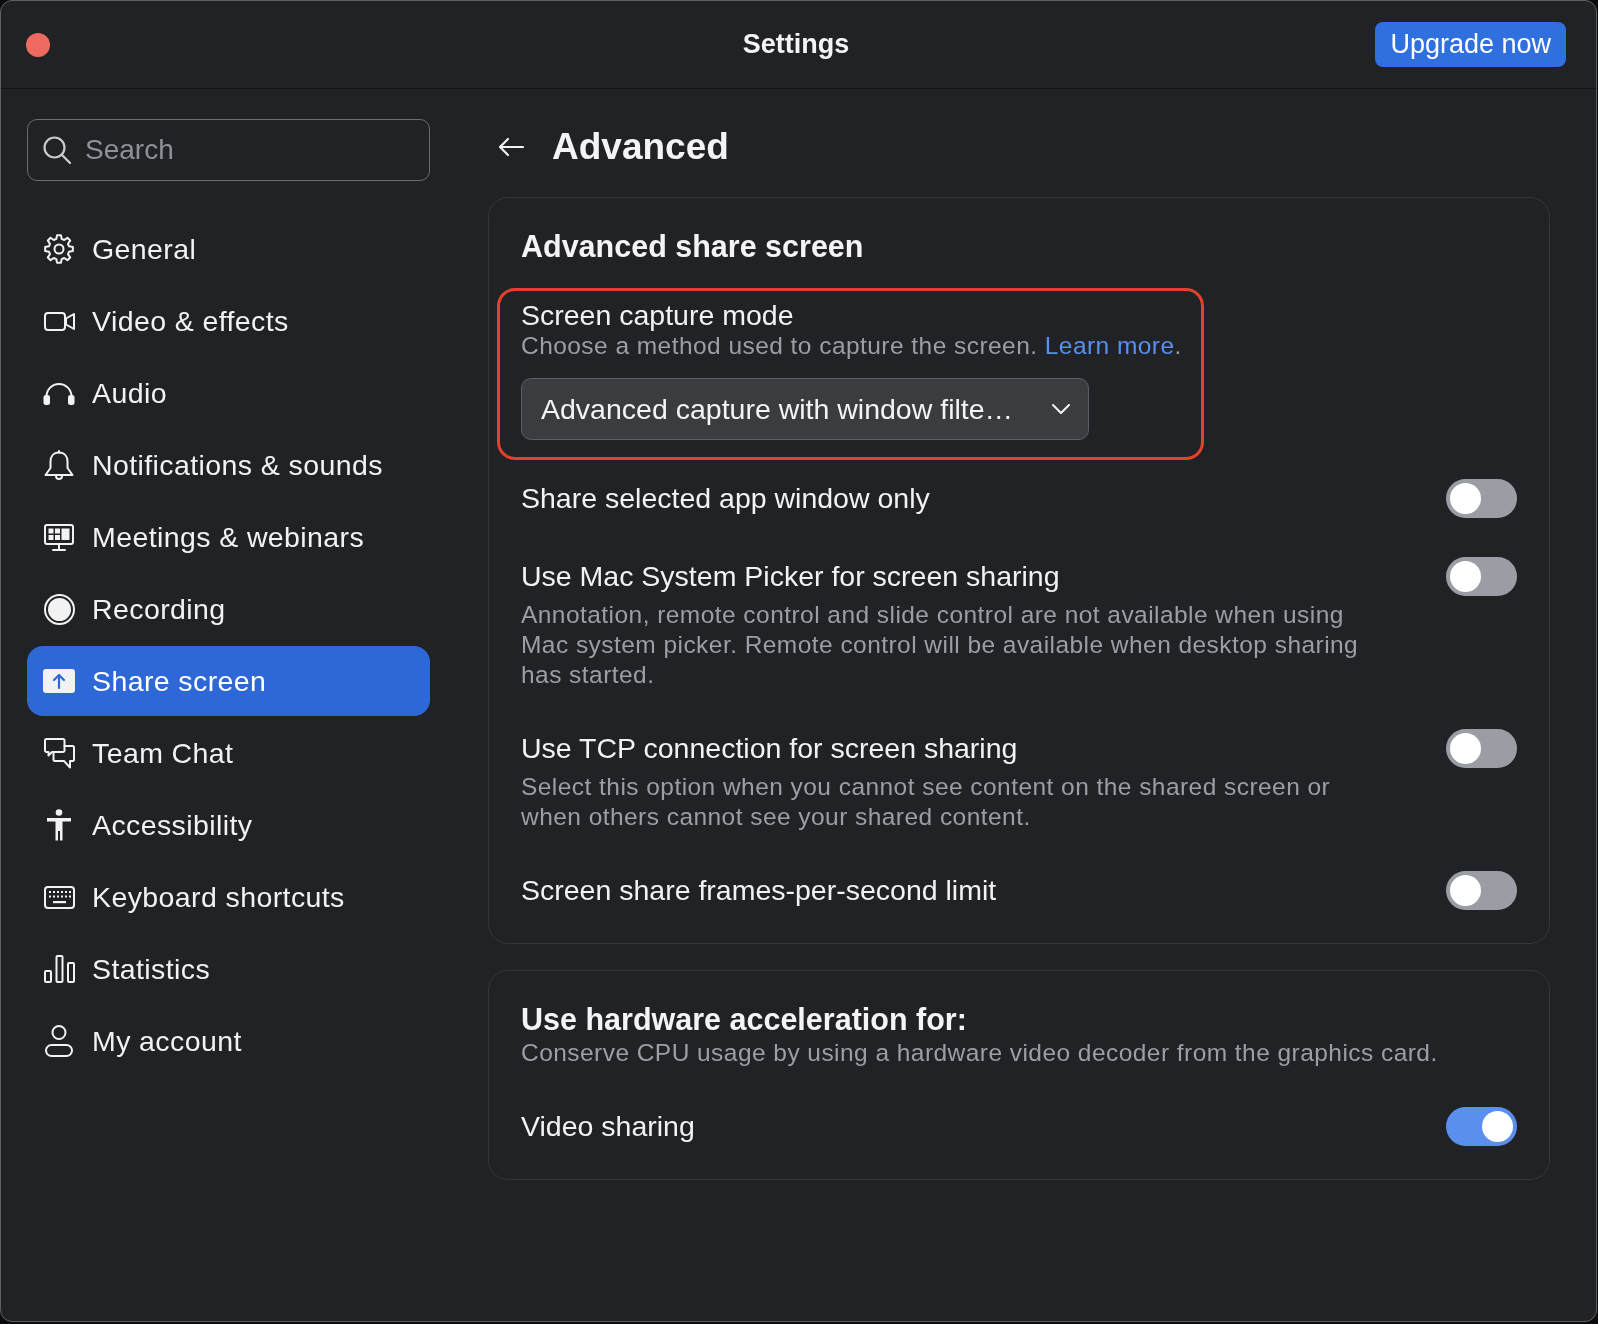 The width and height of the screenshot is (1598, 1324). I want to click on section-title: Use hardware acceleration for:, so click(744, 1019).